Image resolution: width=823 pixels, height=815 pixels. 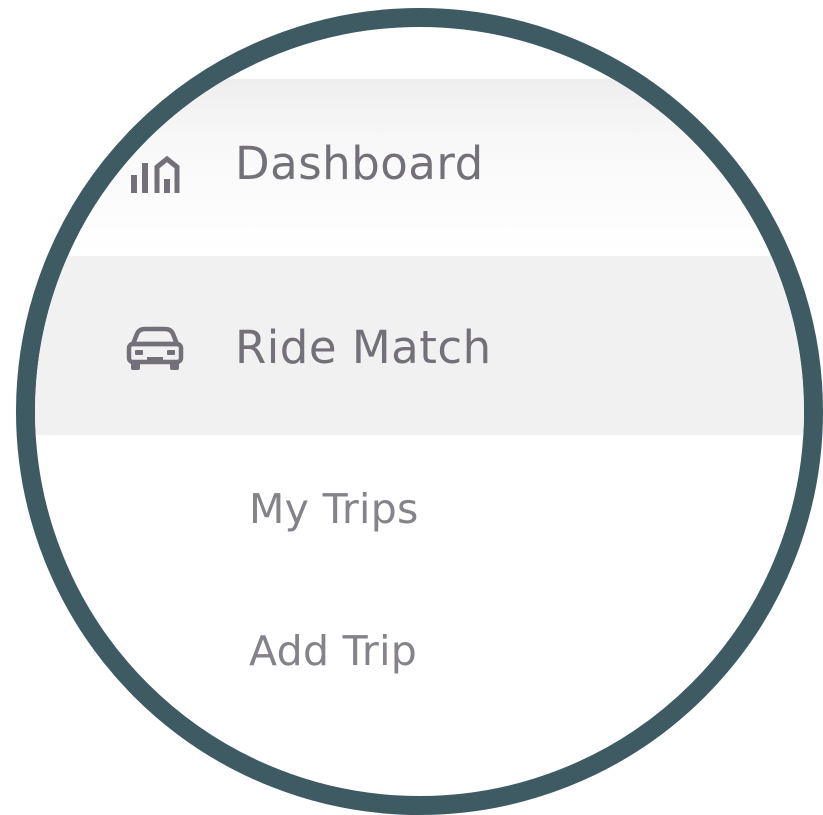 I want to click on chart-bar-icon, so click(x=160, y=171).